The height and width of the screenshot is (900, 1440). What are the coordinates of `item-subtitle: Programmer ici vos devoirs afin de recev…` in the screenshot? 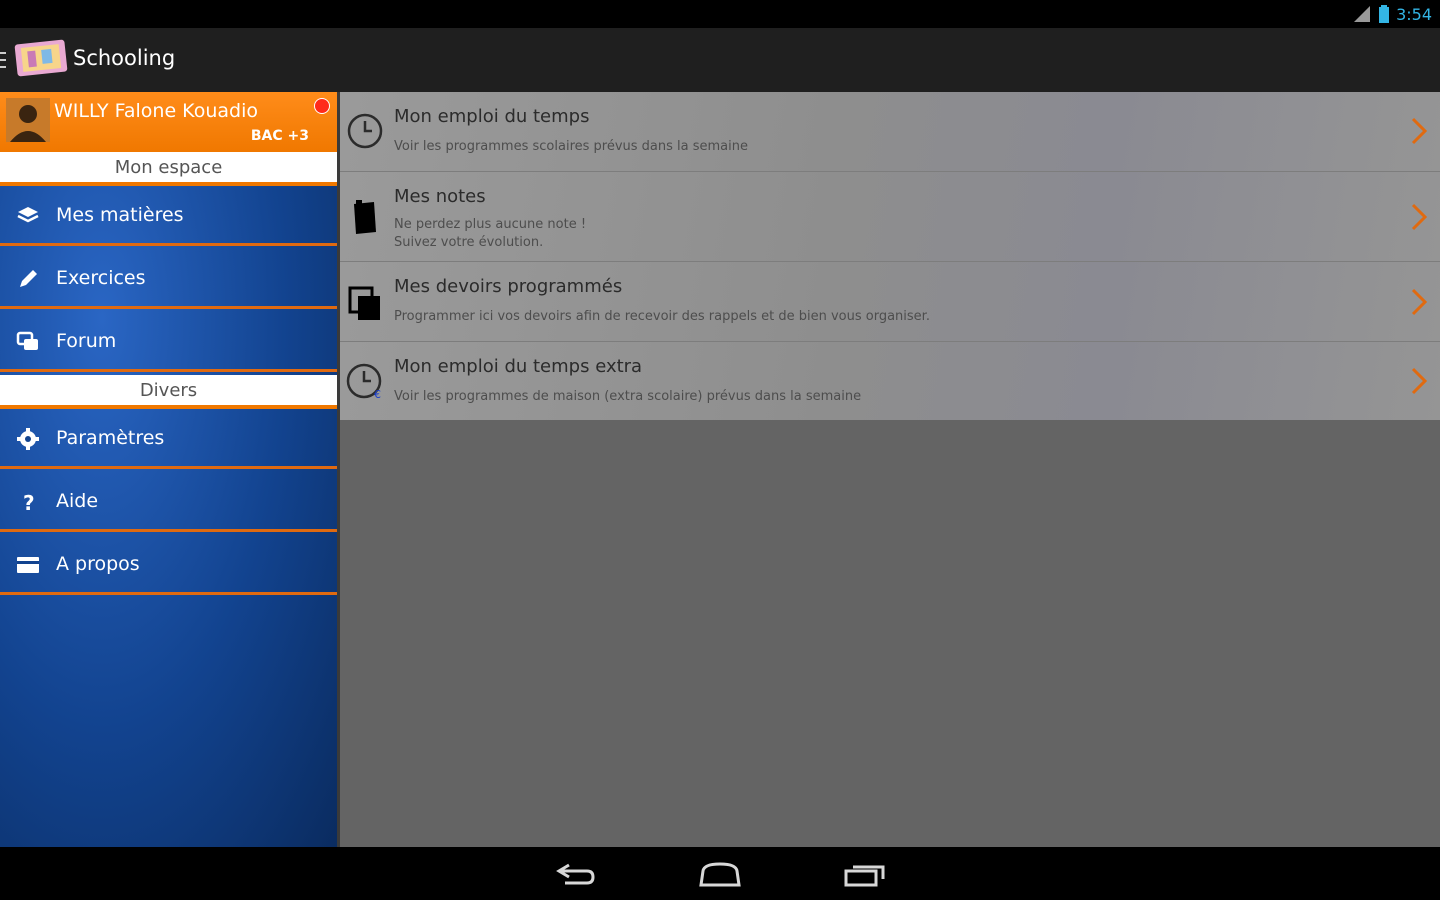 It's located at (662, 316).